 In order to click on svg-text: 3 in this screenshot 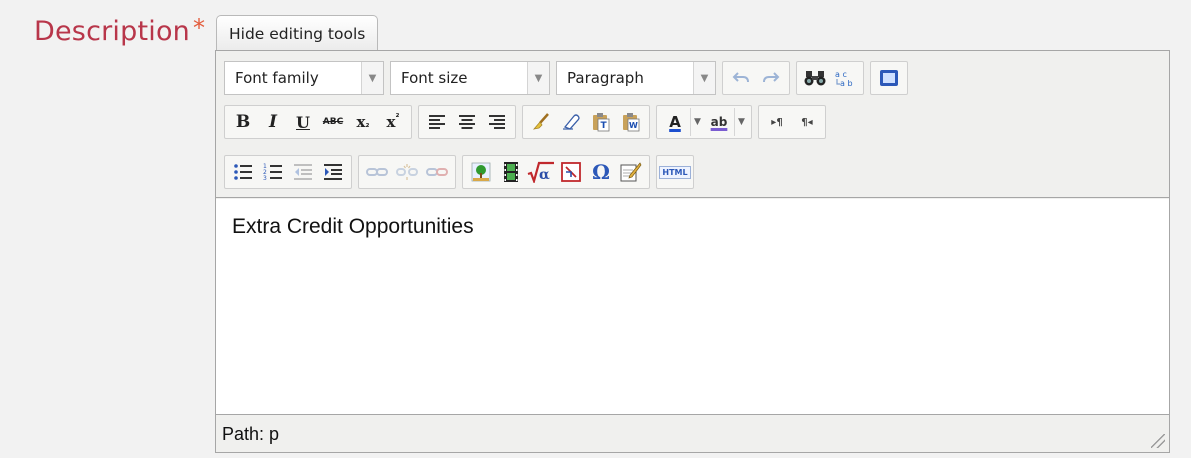, I will do `click(265, 178)`.